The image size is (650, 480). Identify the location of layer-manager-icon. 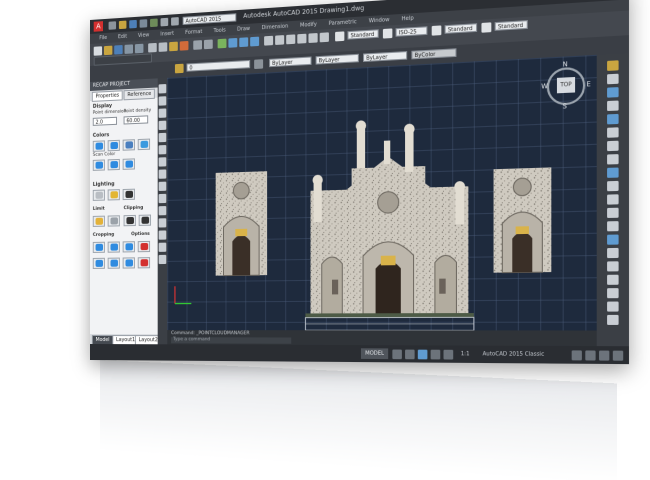
(179, 69).